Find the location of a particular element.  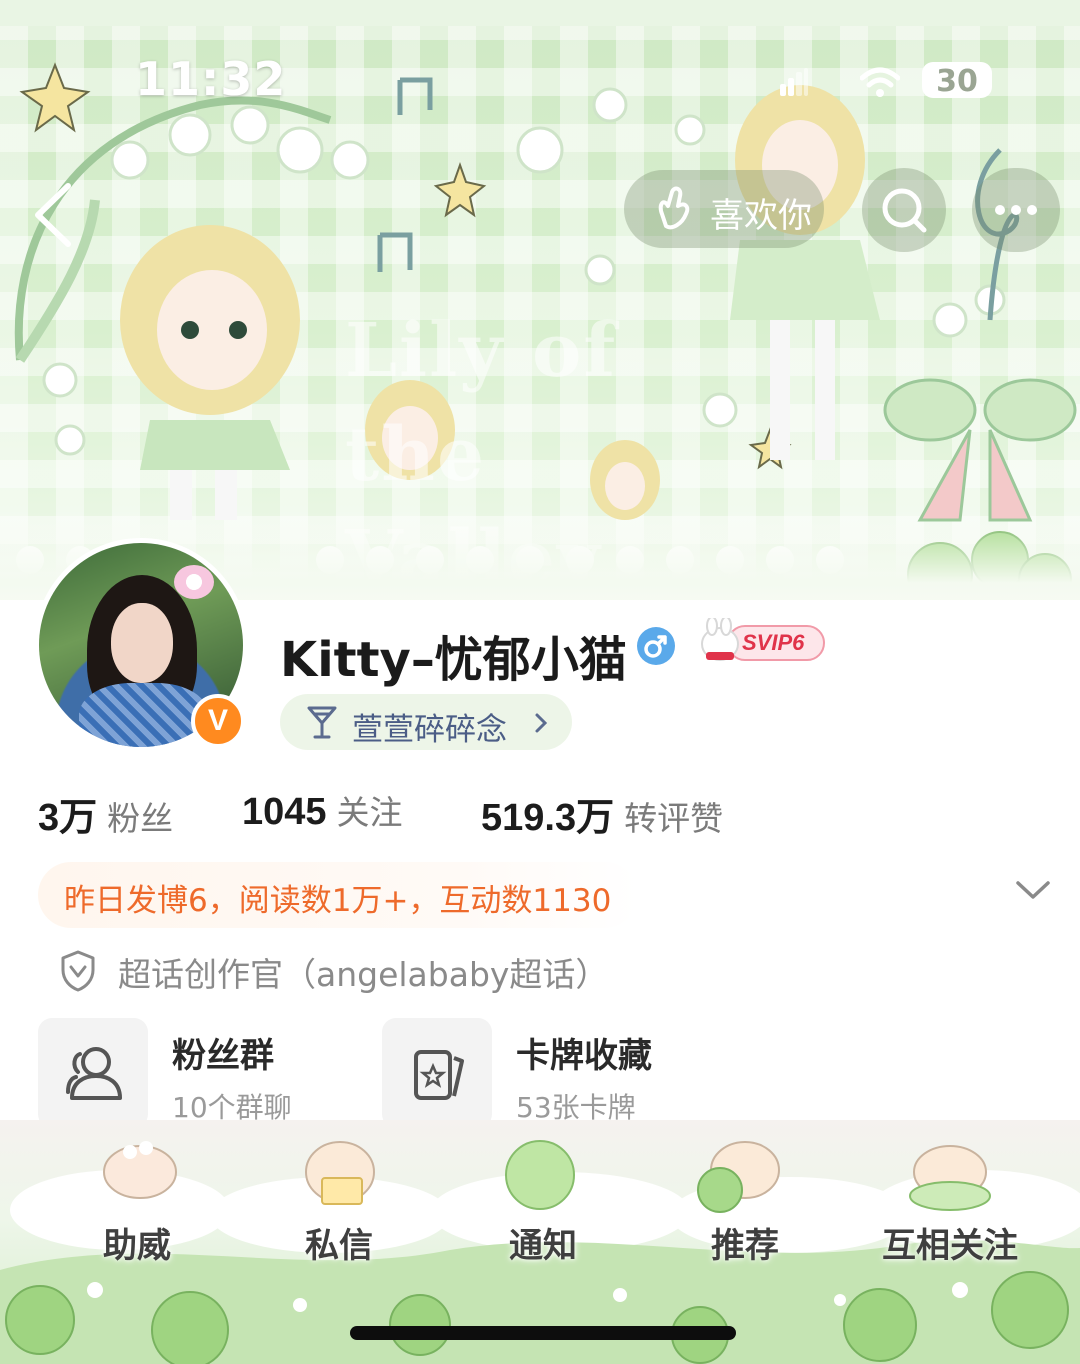

fan-group-title: 粉丝群 is located at coordinates (223, 1056).